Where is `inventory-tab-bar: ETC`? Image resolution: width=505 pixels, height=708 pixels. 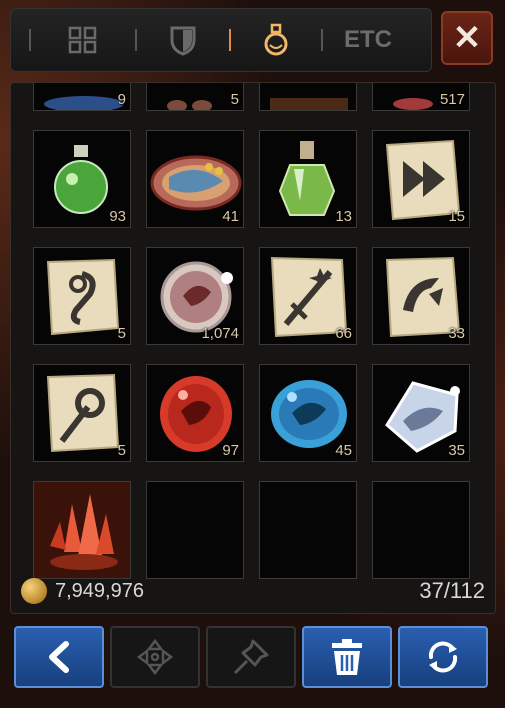
inventory-tab-bar: ETC is located at coordinates (221, 40).